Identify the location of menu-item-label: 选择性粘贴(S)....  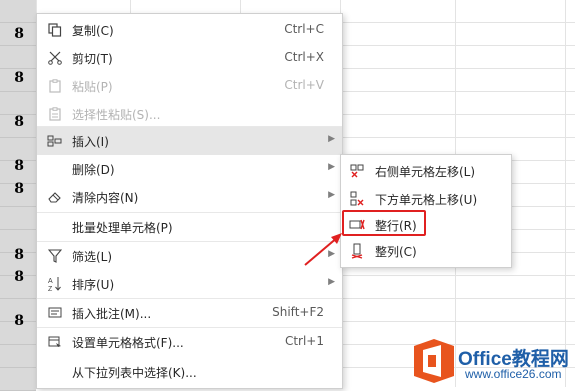
(116, 115).